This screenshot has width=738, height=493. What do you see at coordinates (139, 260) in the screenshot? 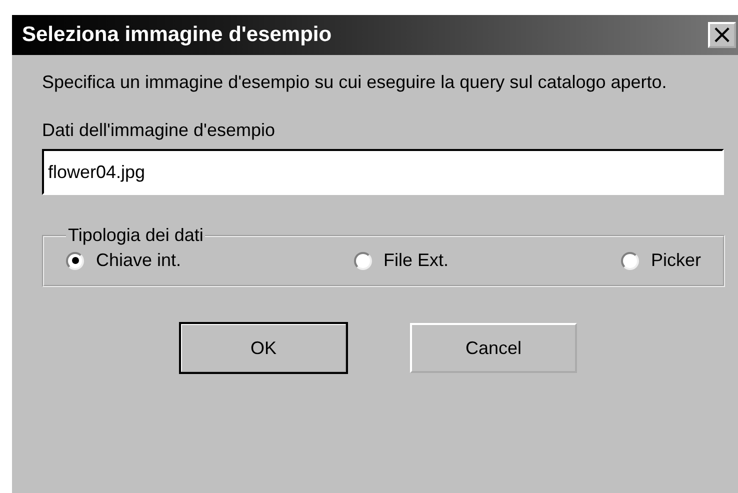
I see `radio-label: Chiave int.` at bounding box center [139, 260].